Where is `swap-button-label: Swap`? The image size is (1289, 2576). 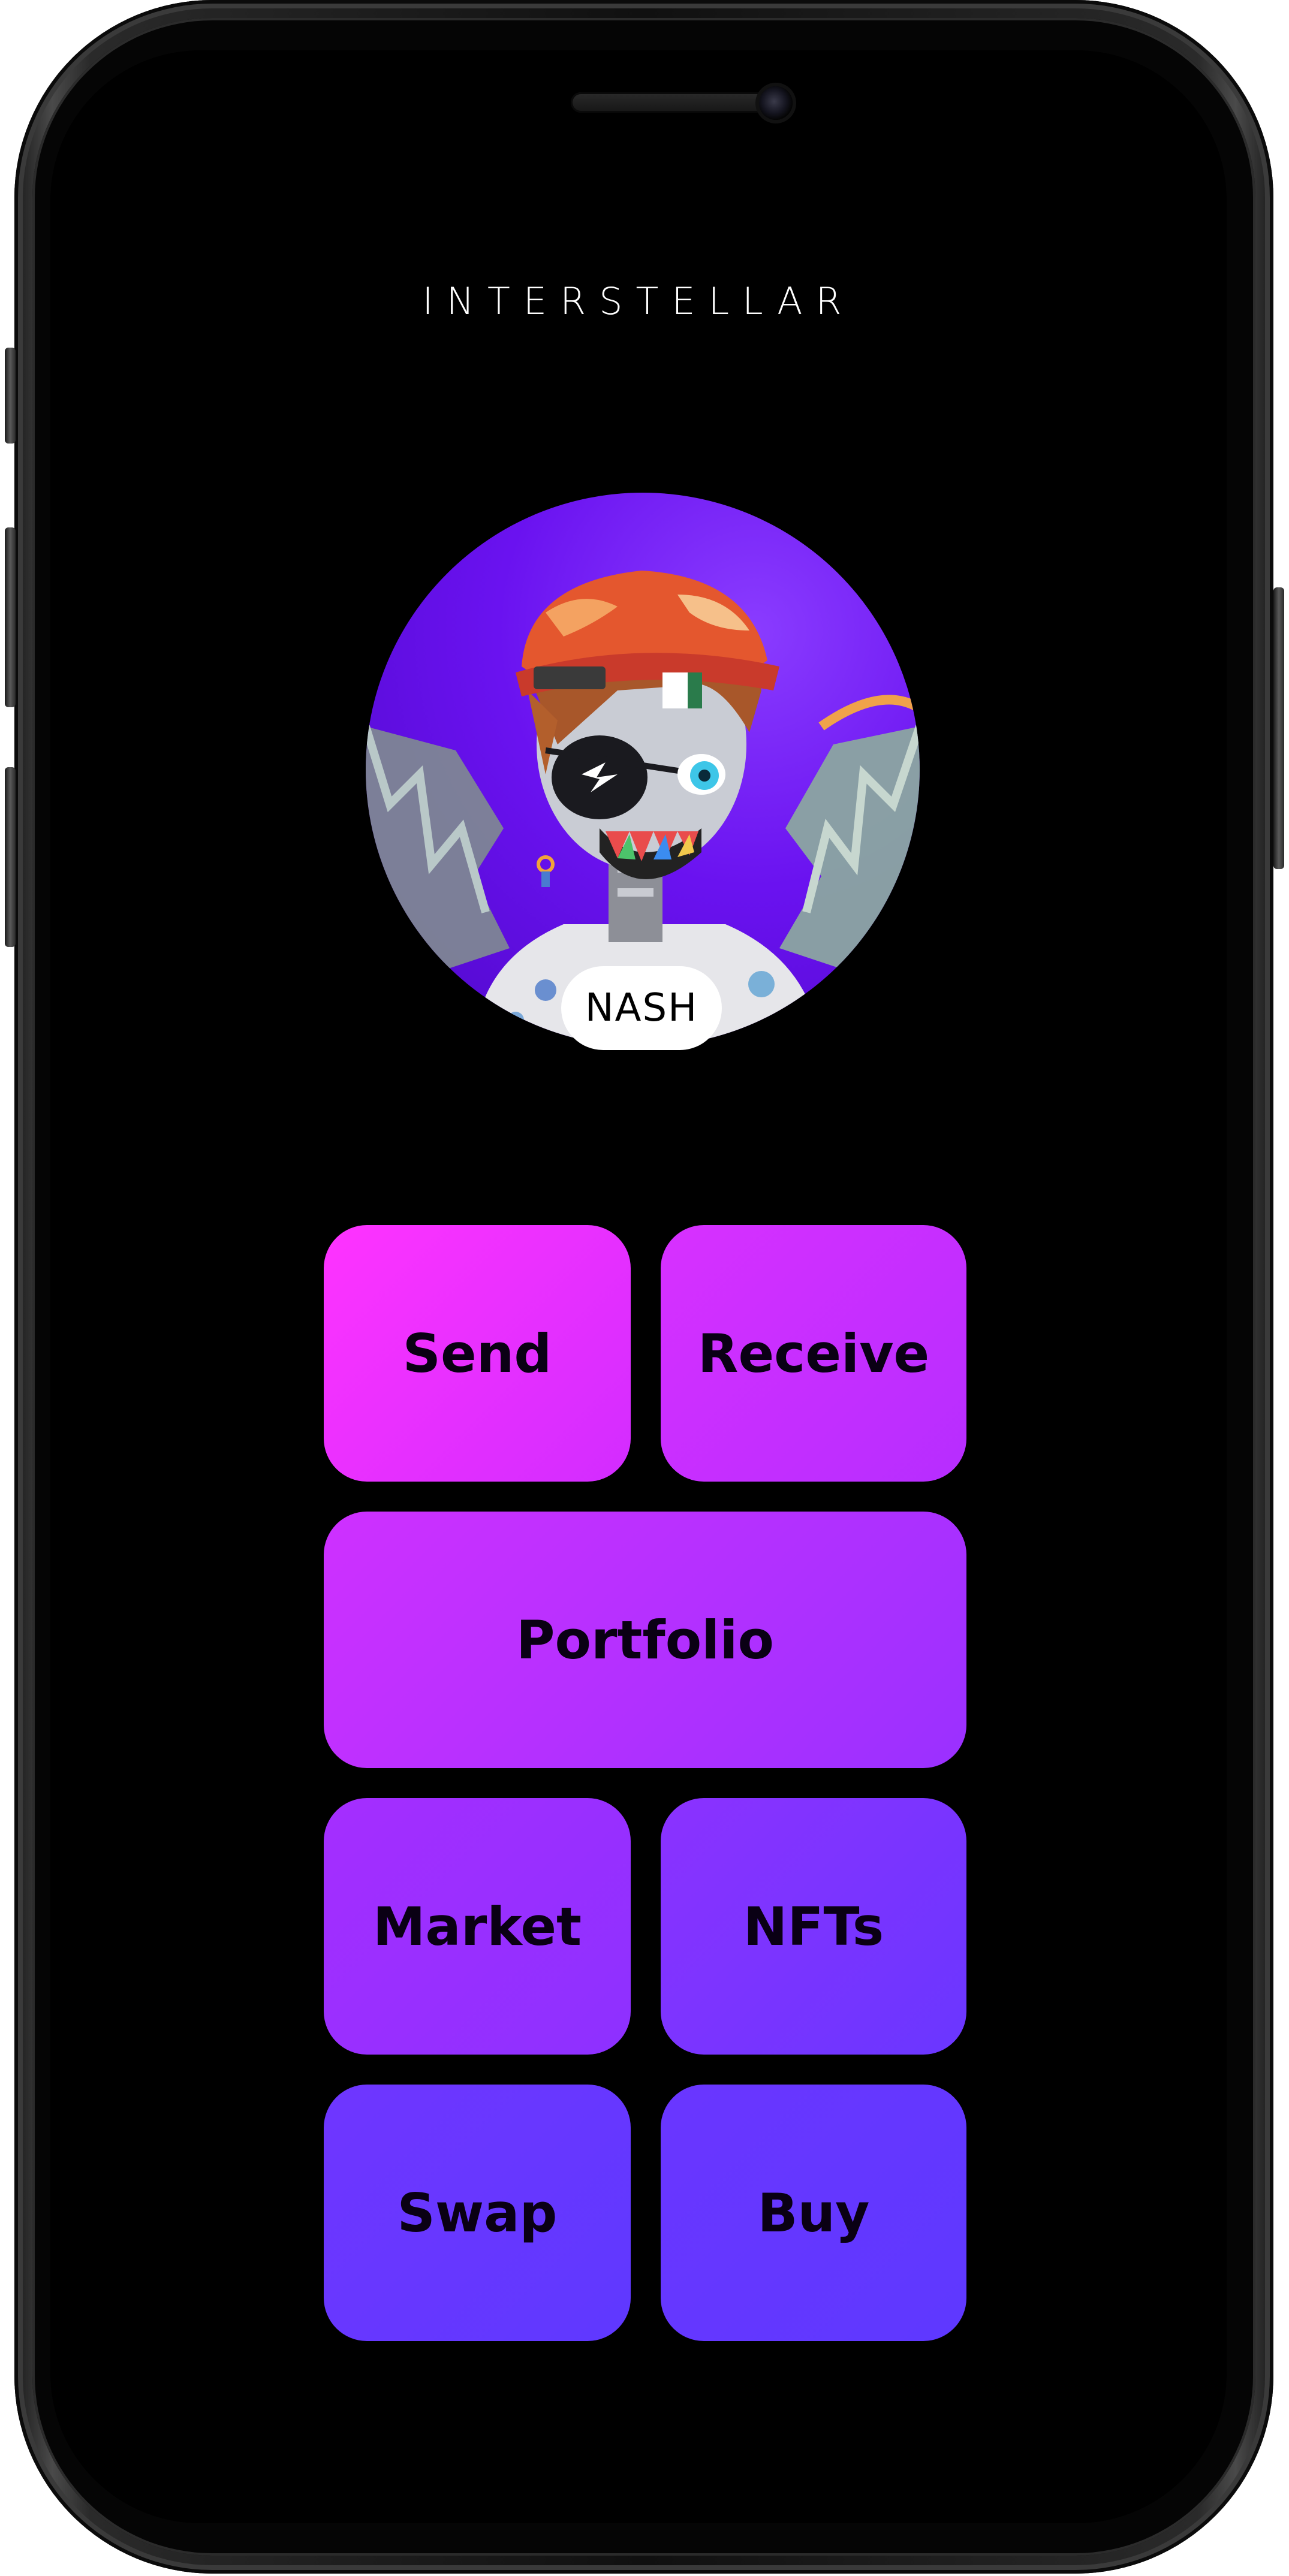
swap-button-label: Swap is located at coordinates (477, 2213).